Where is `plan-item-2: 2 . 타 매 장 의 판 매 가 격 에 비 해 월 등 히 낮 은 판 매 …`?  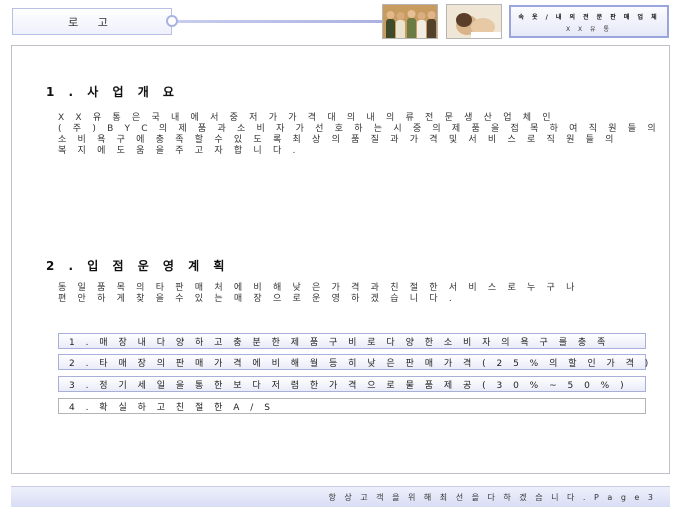 plan-item-2: 2 . 타 매 장 의 판 매 가 격 에 비 해 월 등 히 낮 은 판 매 … is located at coordinates (353, 362).